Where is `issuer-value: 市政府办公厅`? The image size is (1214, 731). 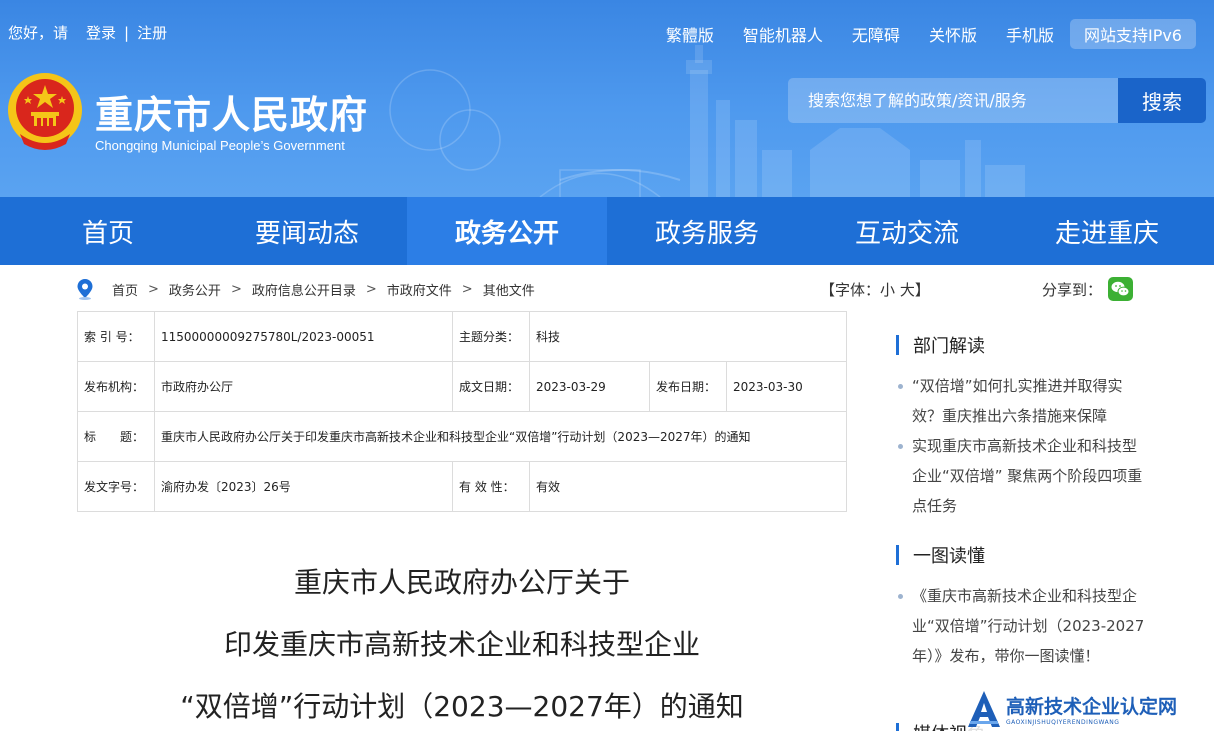
issuer-value: 市政府办公厅 is located at coordinates (303, 386).